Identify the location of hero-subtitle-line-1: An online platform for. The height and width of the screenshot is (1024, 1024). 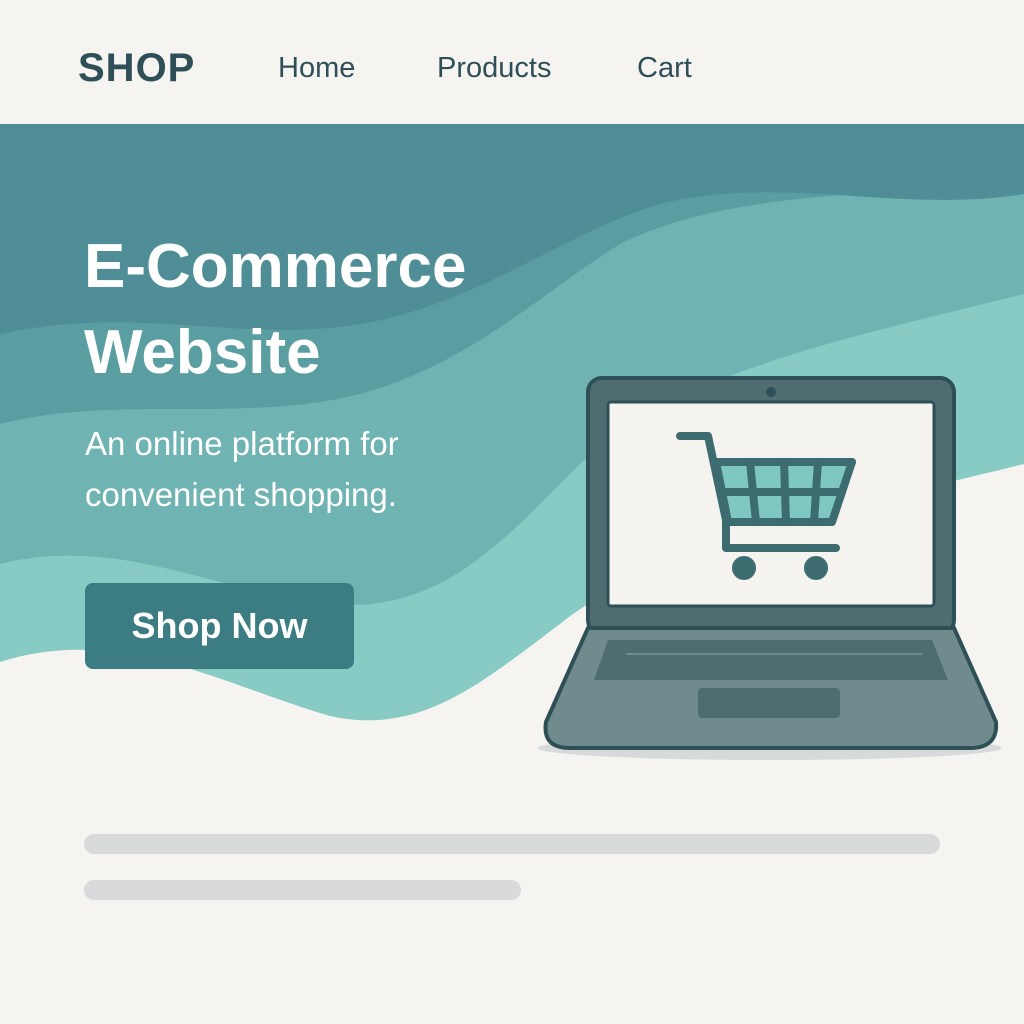
(242, 443).